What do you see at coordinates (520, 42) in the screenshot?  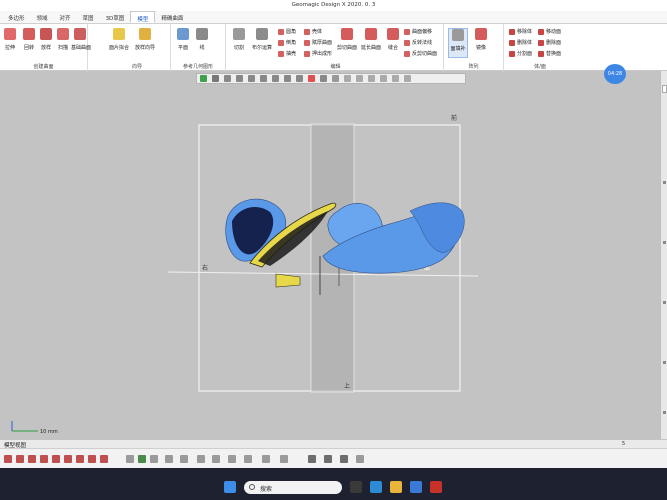 I see `delete-body-button: 删除体` at bounding box center [520, 42].